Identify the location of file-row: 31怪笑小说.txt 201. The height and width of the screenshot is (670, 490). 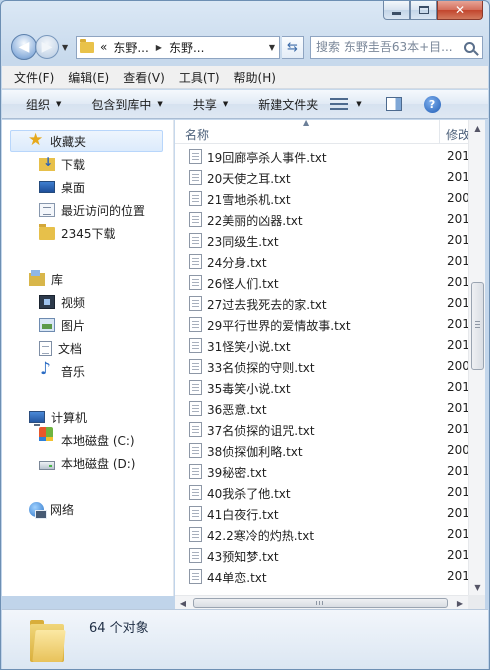
(321, 345).